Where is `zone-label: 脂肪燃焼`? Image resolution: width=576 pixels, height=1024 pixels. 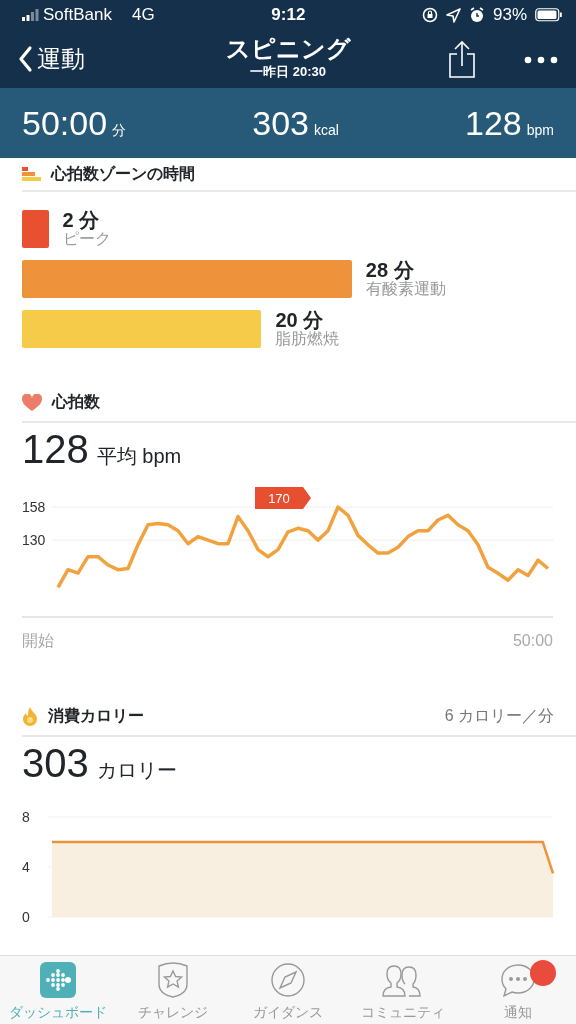 zone-label: 脂肪燃焼 is located at coordinates (307, 339).